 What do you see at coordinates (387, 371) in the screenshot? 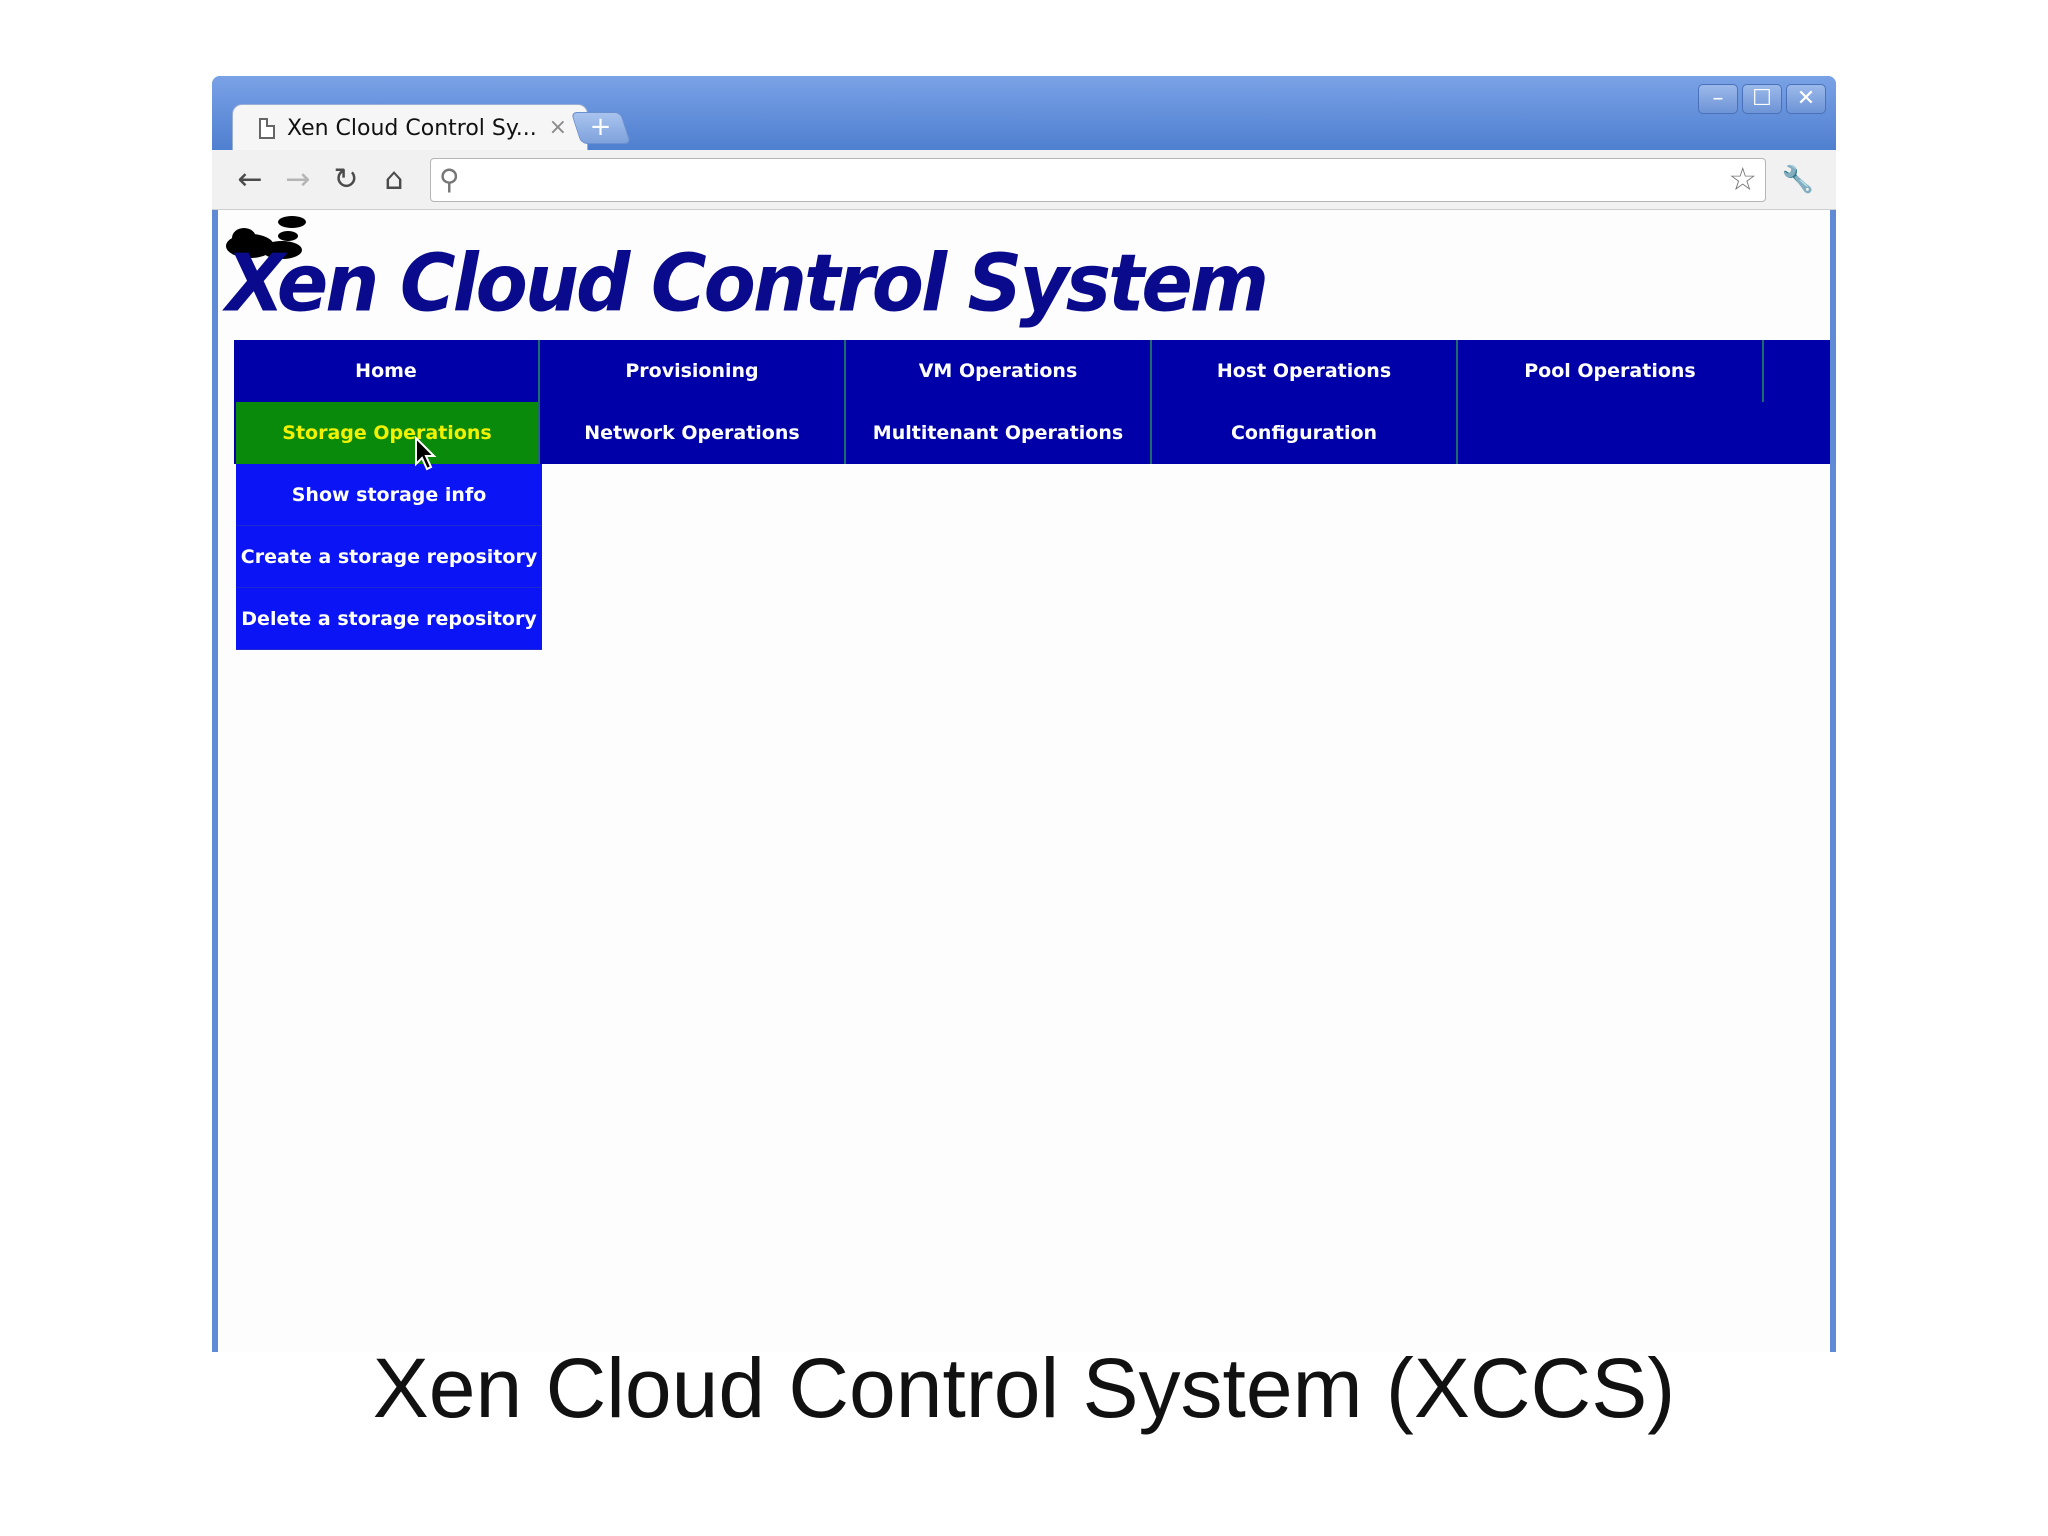
I see `menu-home: Home` at bounding box center [387, 371].